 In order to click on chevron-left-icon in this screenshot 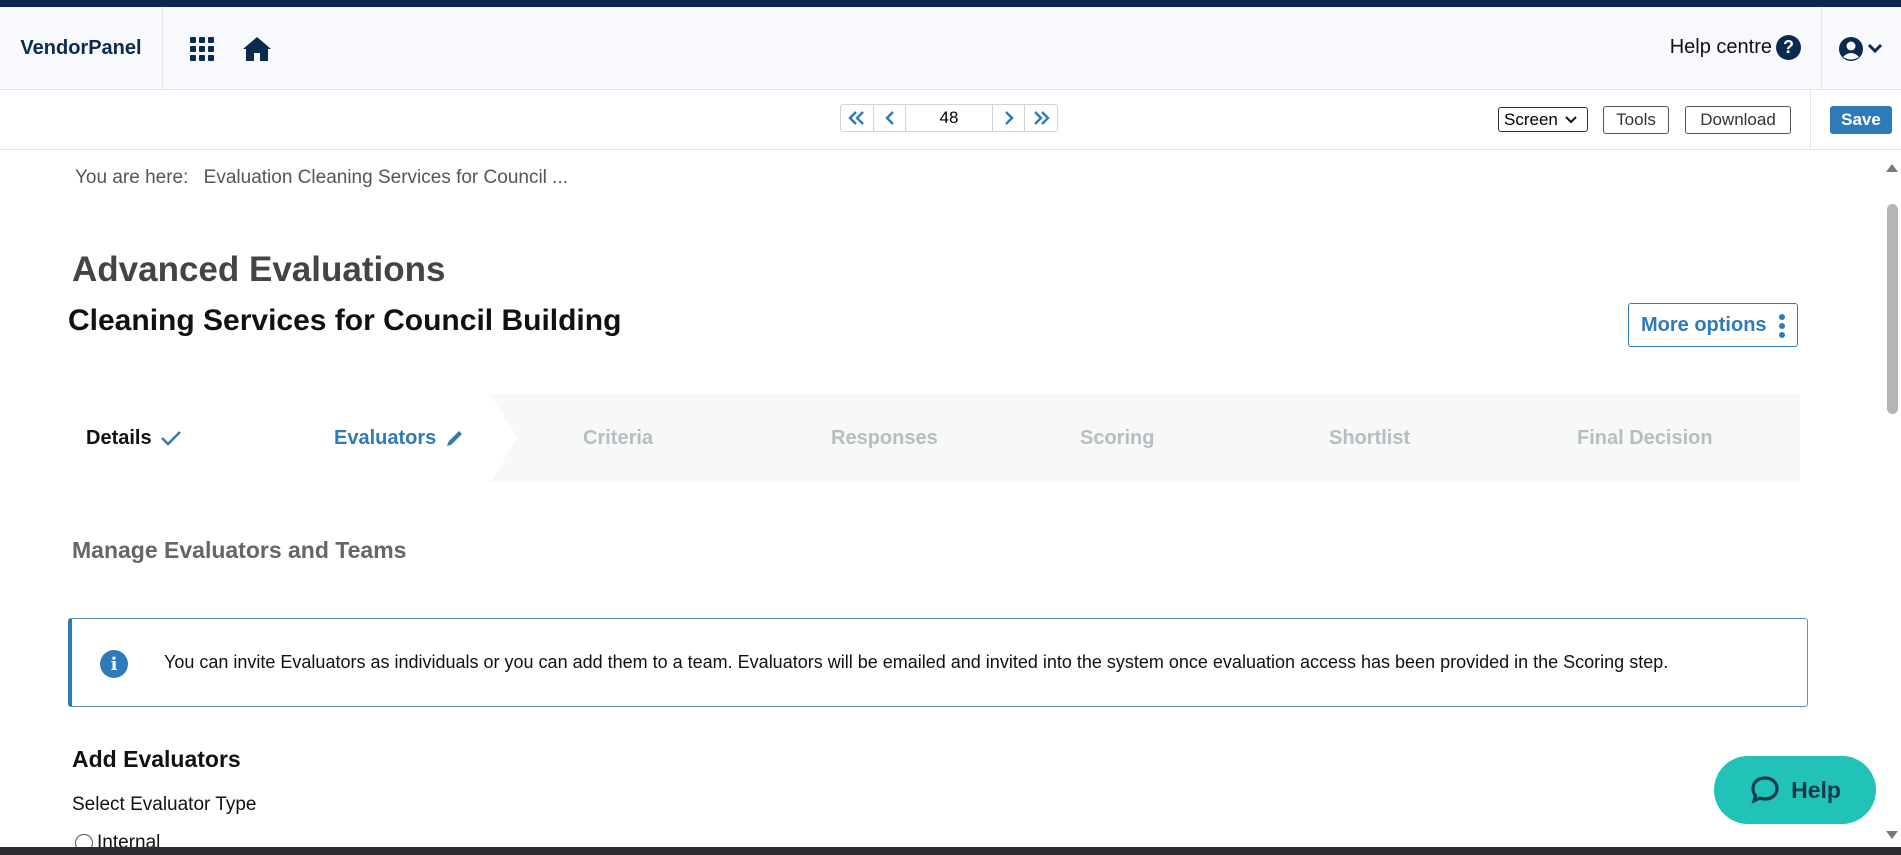, I will do `click(889, 118)`.